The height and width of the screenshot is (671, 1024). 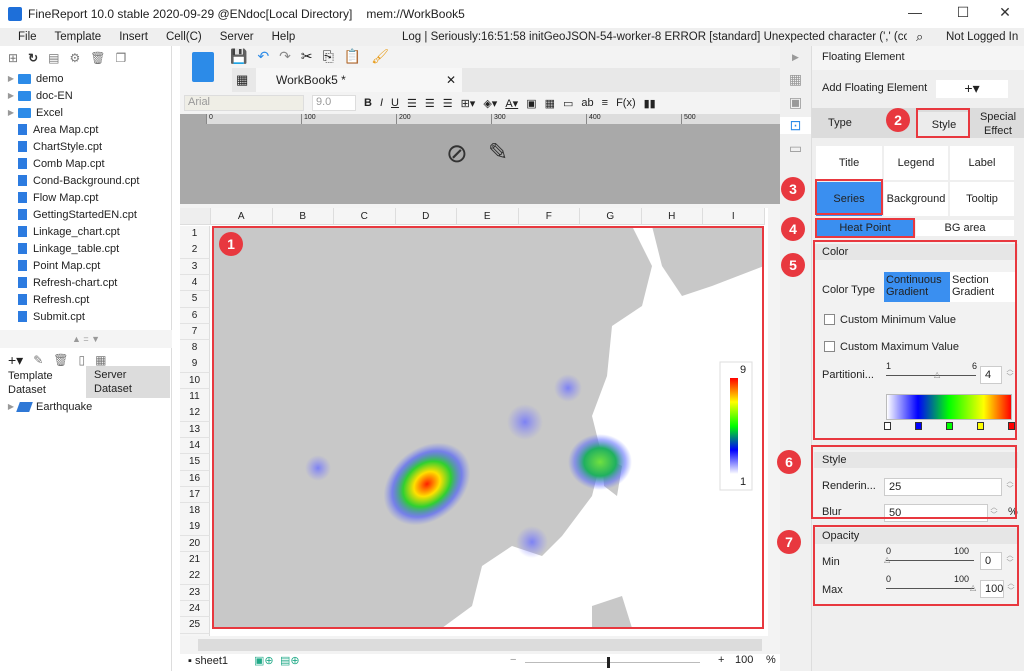 What do you see at coordinates (982, 199) in the screenshot?
I see `style-tab-tooltip: Tooltip` at bounding box center [982, 199].